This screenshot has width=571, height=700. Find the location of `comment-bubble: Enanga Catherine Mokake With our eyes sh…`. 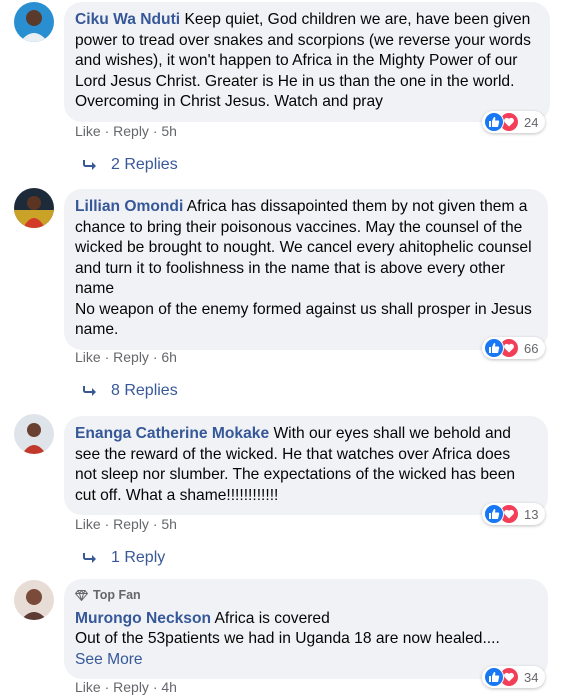

comment-bubble: Enanga Catherine Mokake With our eyes sh… is located at coordinates (306, 465).